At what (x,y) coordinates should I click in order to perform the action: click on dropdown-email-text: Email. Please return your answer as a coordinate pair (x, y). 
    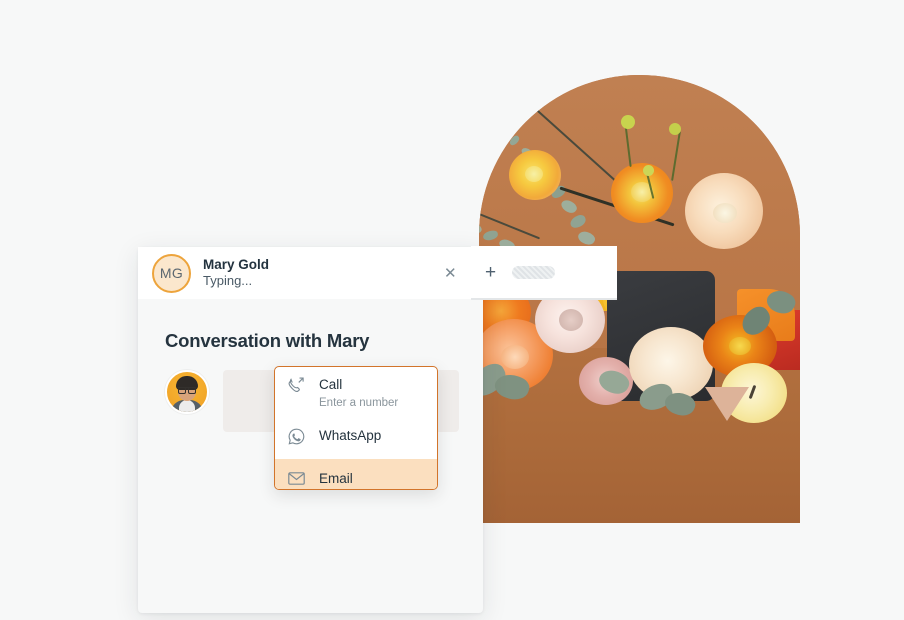
    Looking at the image, I should click on (336, 479).